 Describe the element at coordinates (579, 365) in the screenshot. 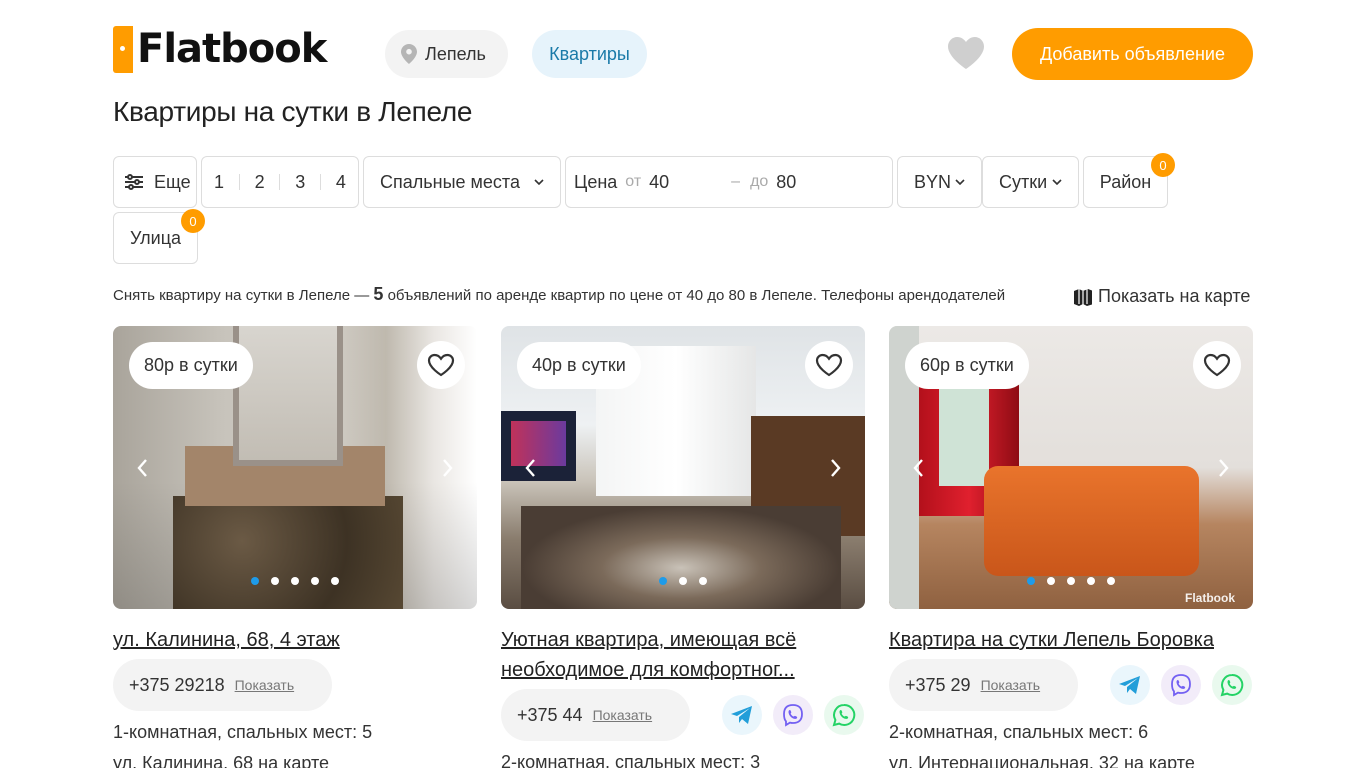

I see `price-tag: 40р в сутки` at that location.